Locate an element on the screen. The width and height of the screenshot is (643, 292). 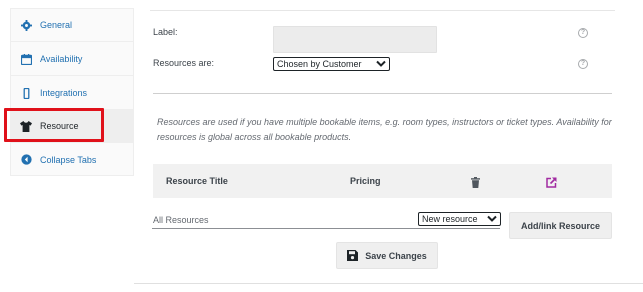
save-changes-label: Save Changes is located at coordinates (396, 255).